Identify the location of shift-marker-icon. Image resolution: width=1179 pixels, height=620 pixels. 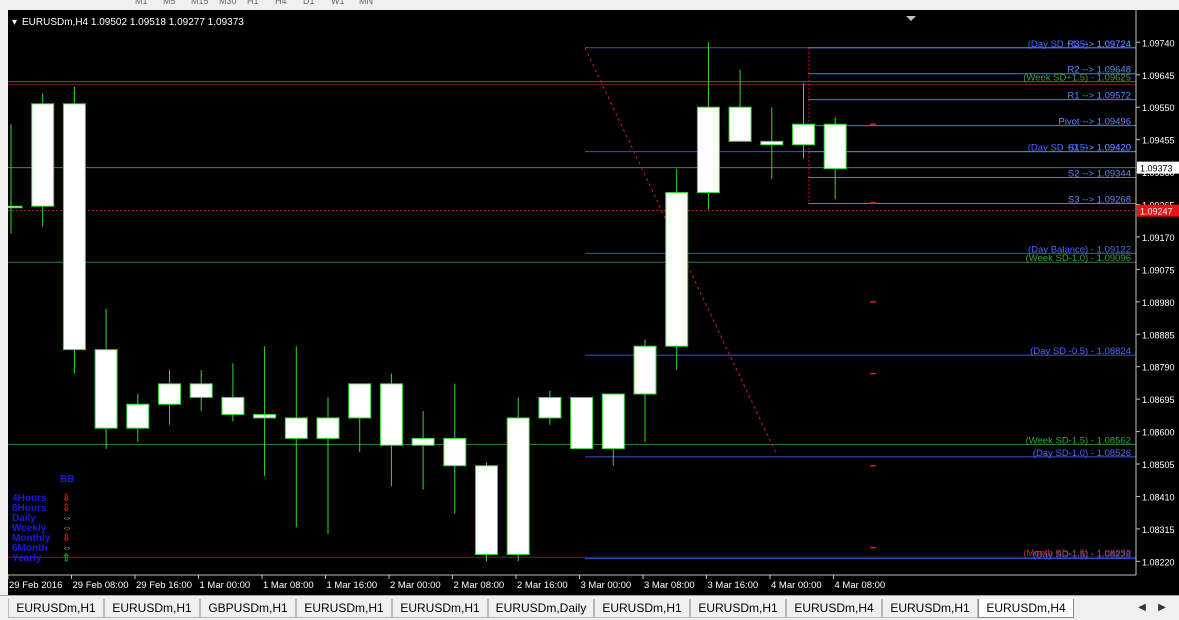
(911, 18).